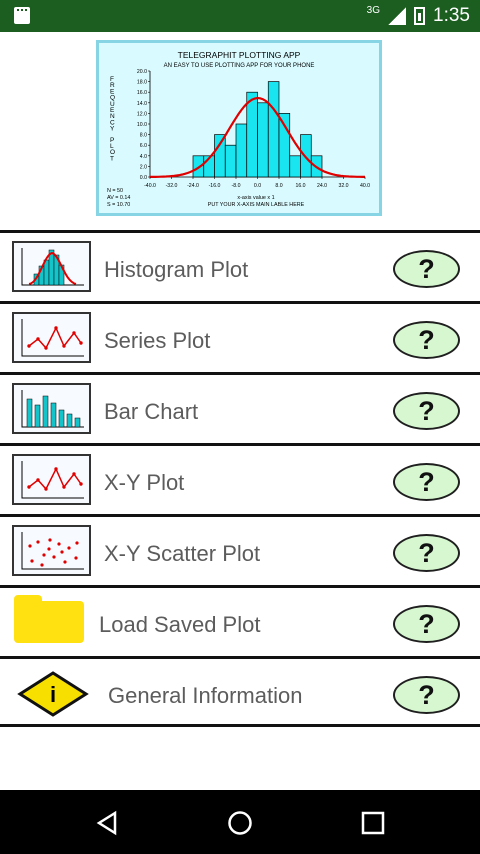  Describe the element at coordinates (51, 337) in the screenshot. I see `series-icon` at that location.